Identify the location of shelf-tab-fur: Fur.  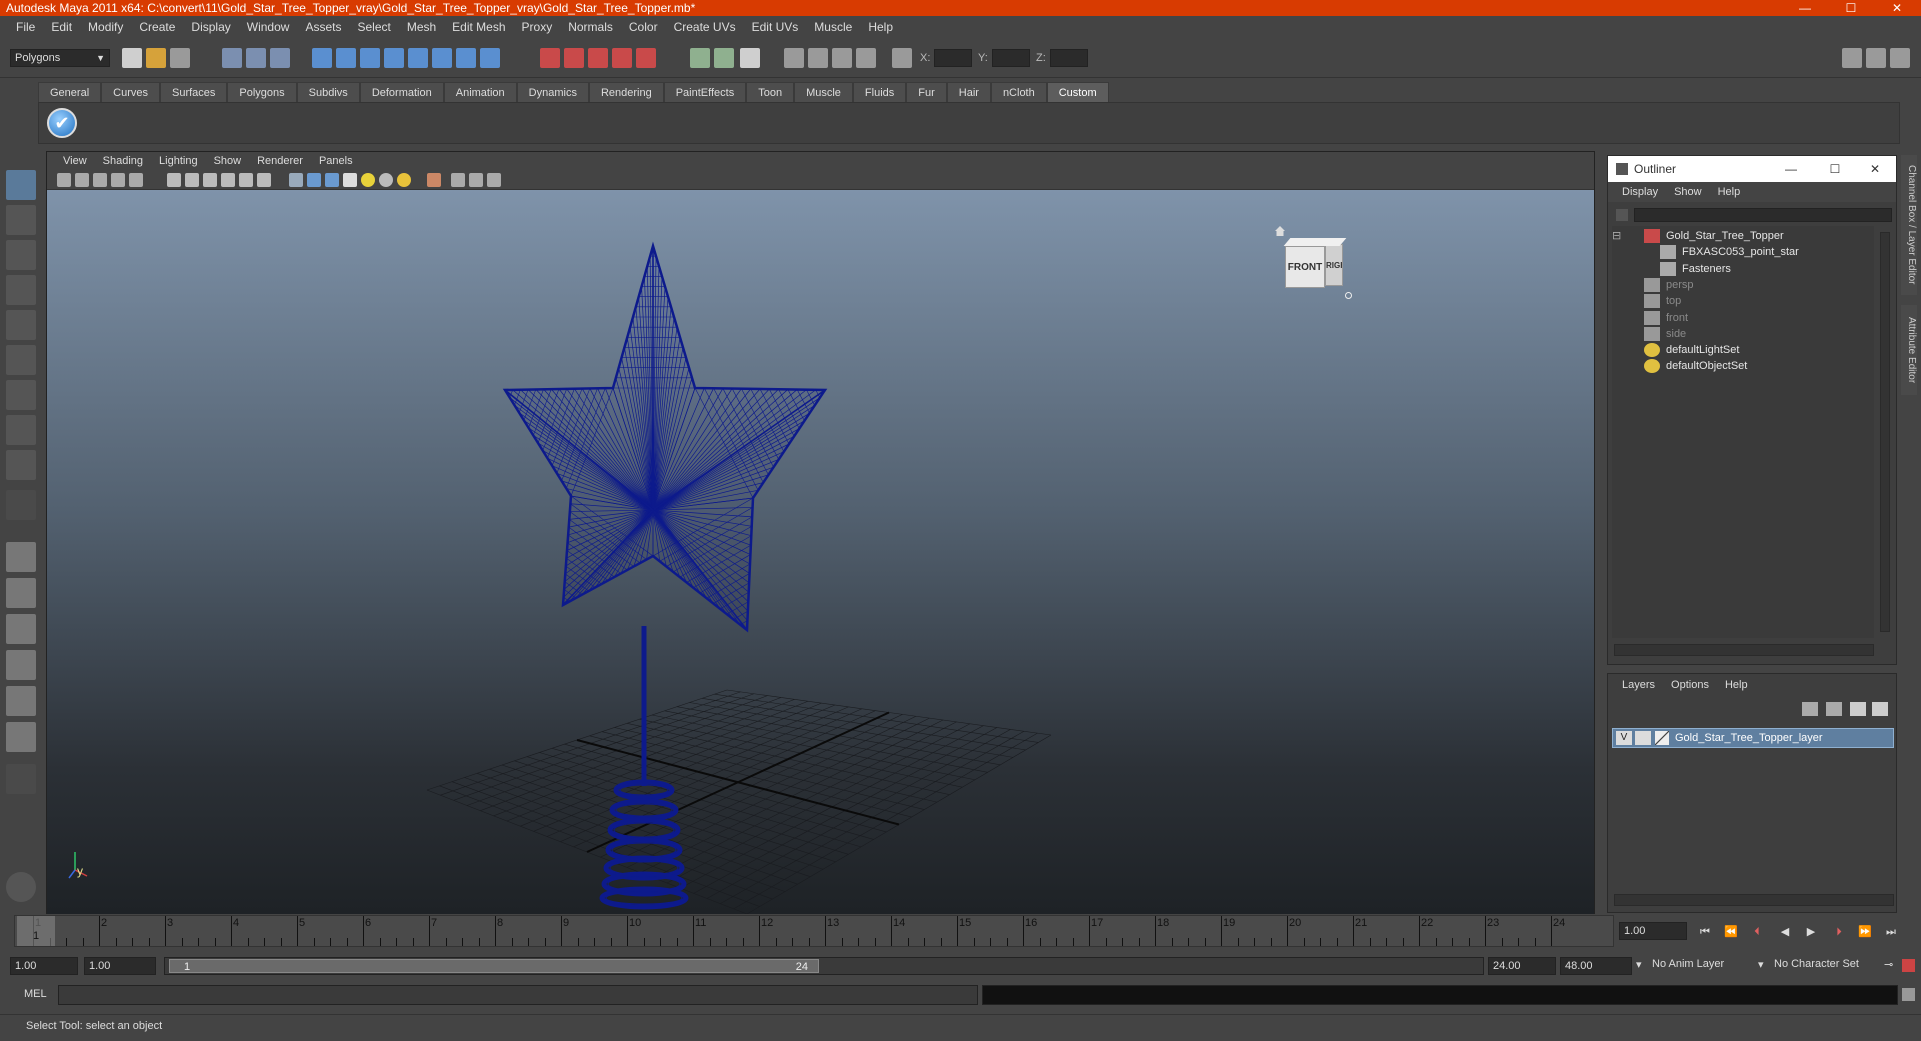
(926, 92).